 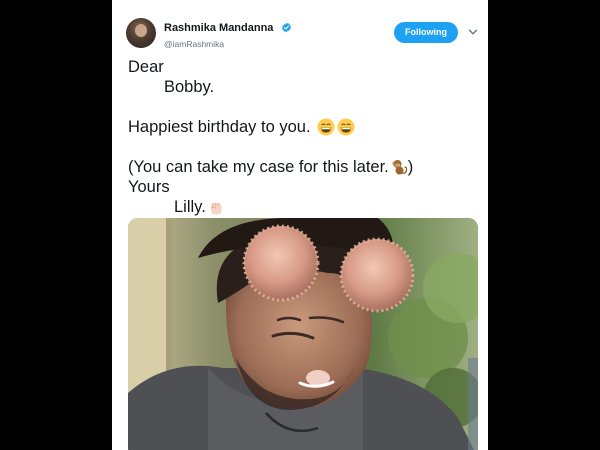 I want to click on case-text-end: ), so click(x=410, y=167).